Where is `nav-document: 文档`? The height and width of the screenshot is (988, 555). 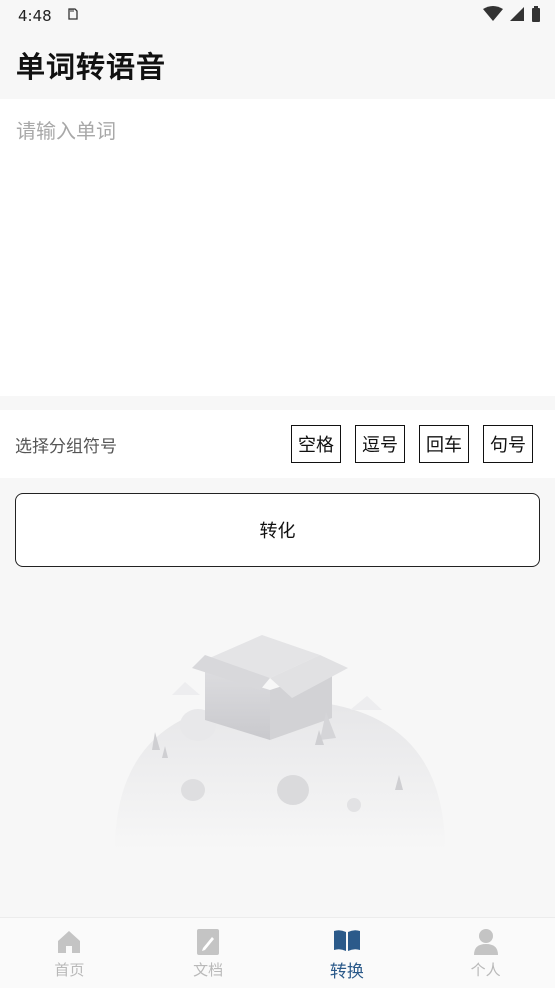 nav-document: 文档 is located at coordinates (208, 953).